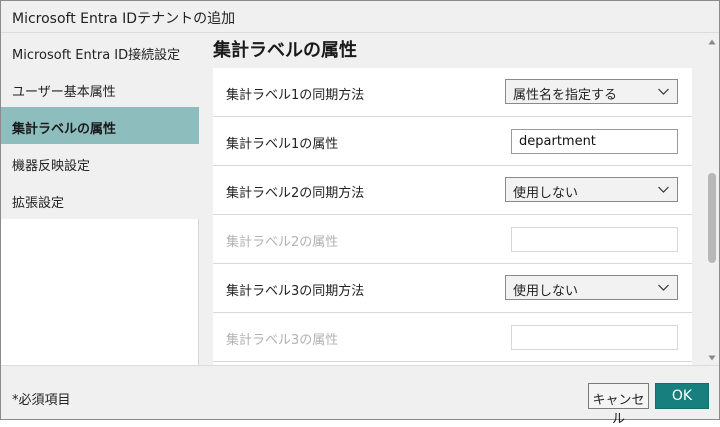 The height and width of the screenshot is (427, 720). I want to click on sidebar-item-user-basic-attributes: ユーザー基本属性, so click(100, 88).